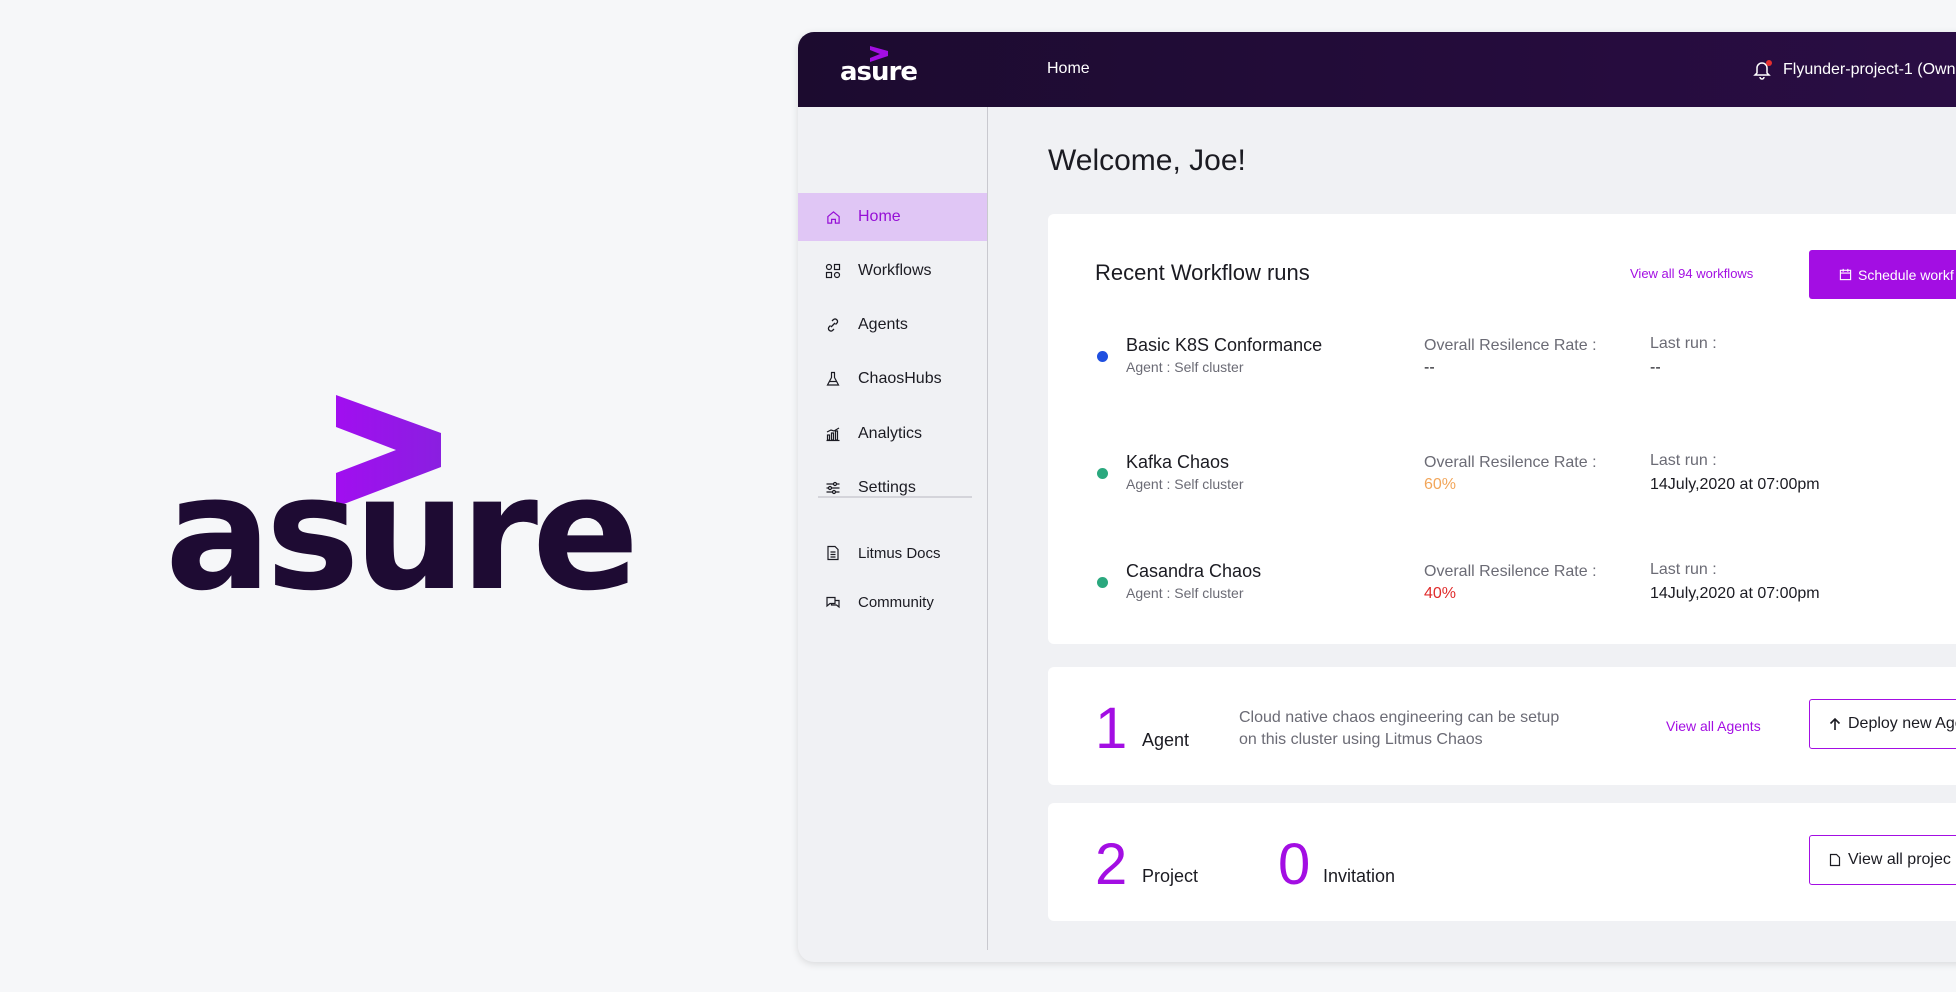  Describe the element at coordinates (833, 488) in the screenshot. I see `sliders-icon` at that location.